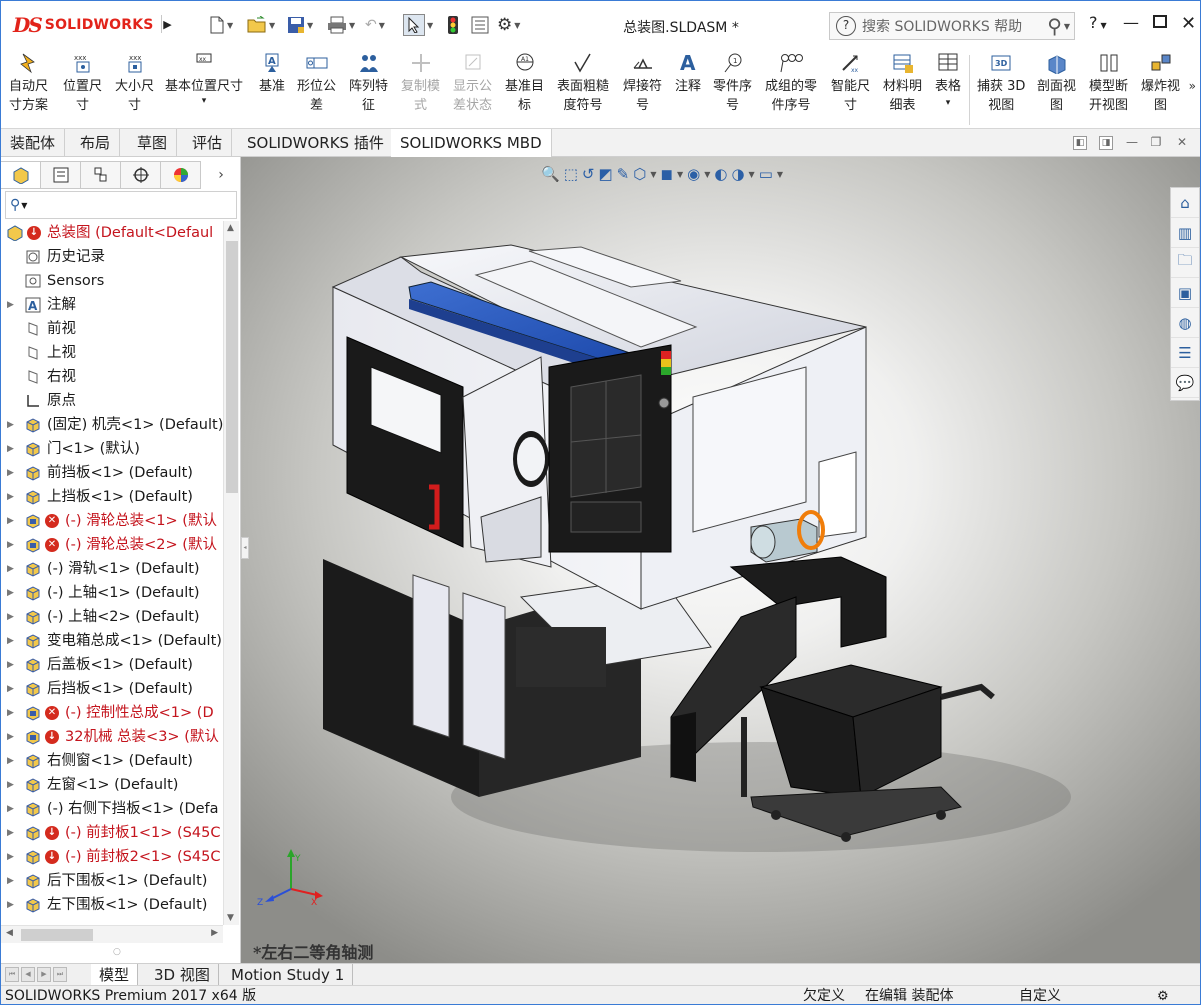  What do you see at coordinates (375, 25) in the screenshot?
I see `undo-button: ↶ ▼` at bounding box center [375, 25].